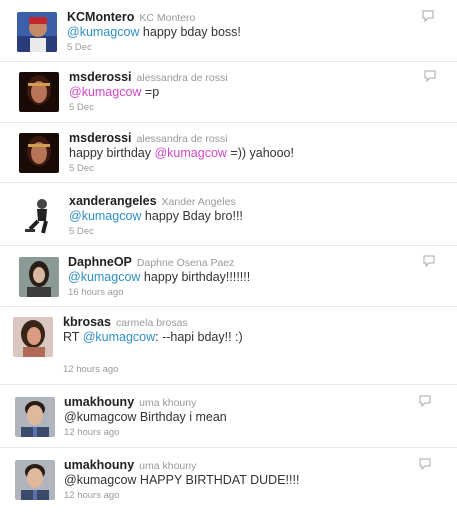 The height and width of the screenshot is (512, 457). What do you see at coordinates (113, 201) in the screenshot?
I see `username-link: xanderangeles` at bounding box center [113, 201].